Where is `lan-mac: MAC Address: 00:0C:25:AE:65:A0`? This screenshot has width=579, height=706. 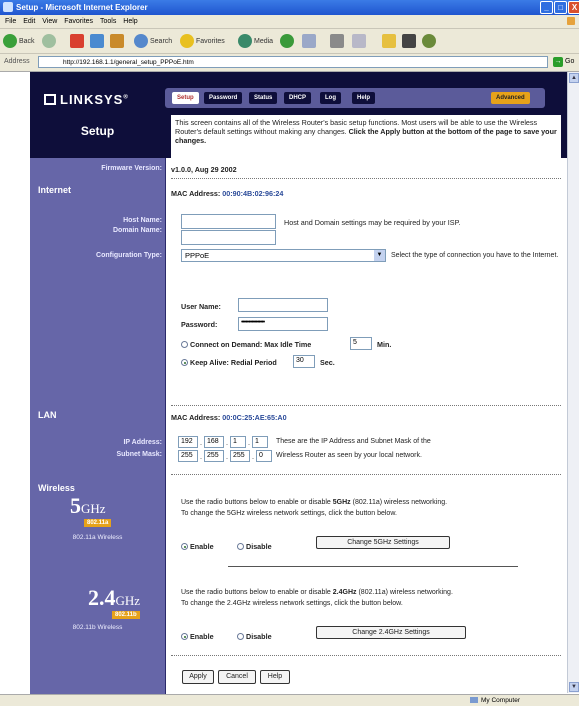
lan-mac: MAC Address: 00:0C:25:AE:65:A0 is located at coordinates (229, 417).